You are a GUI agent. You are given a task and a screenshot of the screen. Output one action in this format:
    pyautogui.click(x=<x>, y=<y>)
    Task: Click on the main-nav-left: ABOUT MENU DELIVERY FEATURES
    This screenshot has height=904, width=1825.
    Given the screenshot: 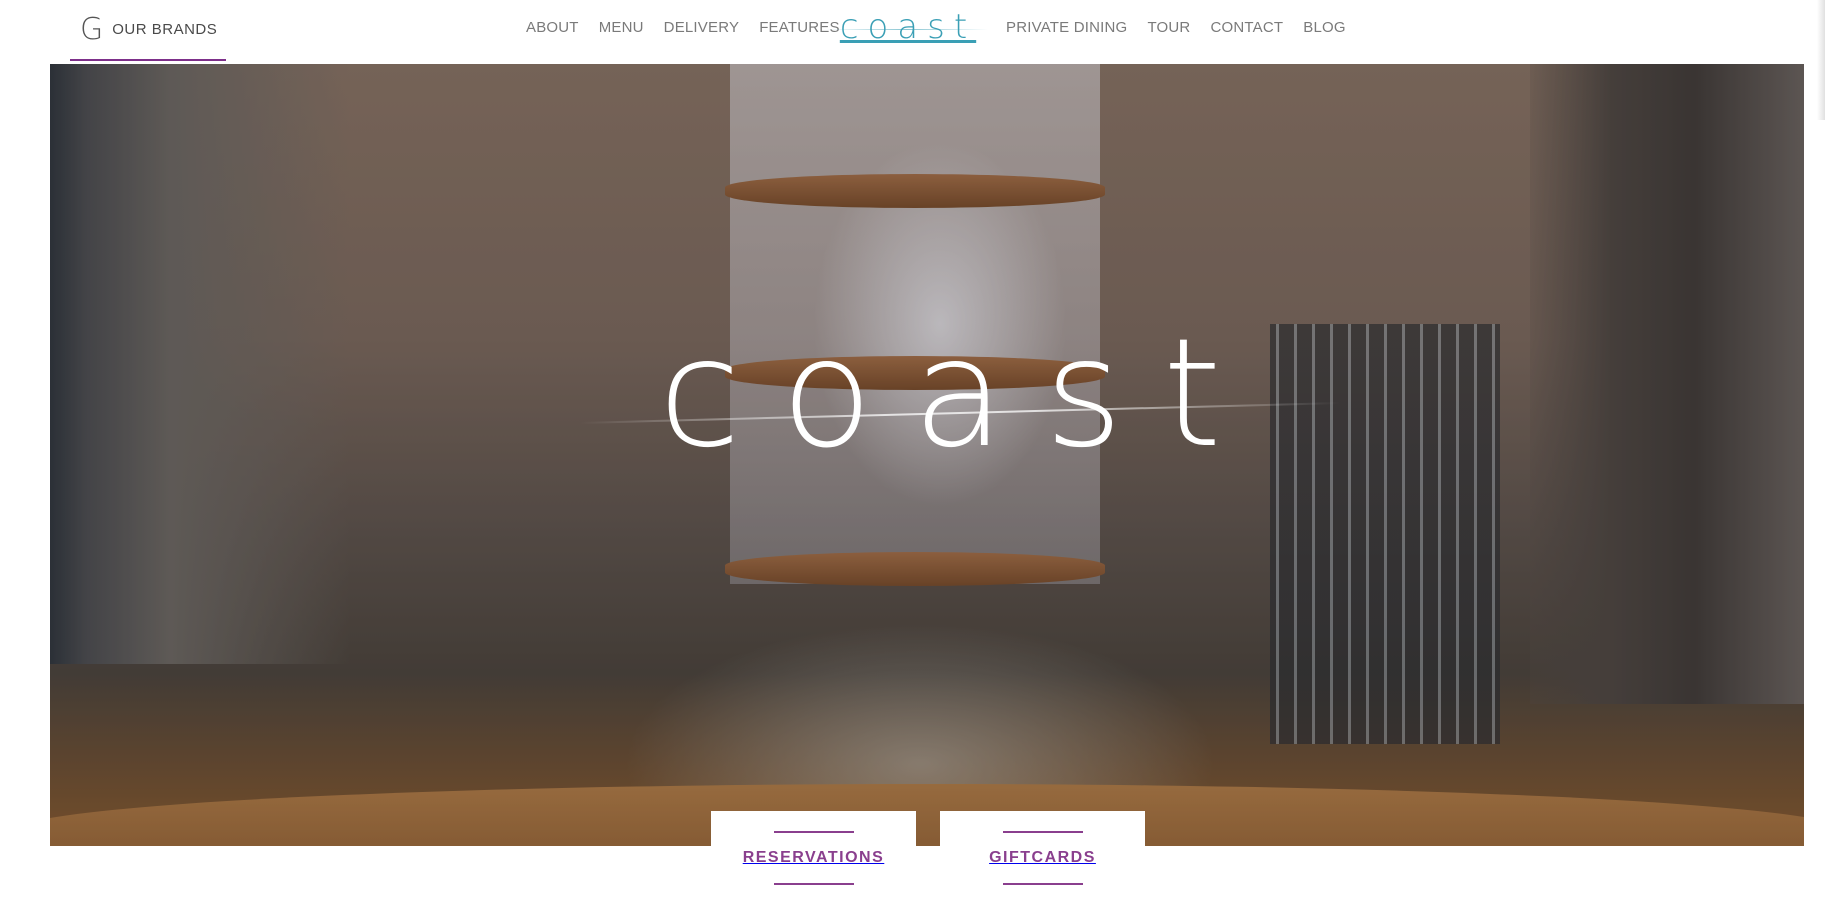 What is the action you would take?
    pyautogui.click(x=683, y=27)
    